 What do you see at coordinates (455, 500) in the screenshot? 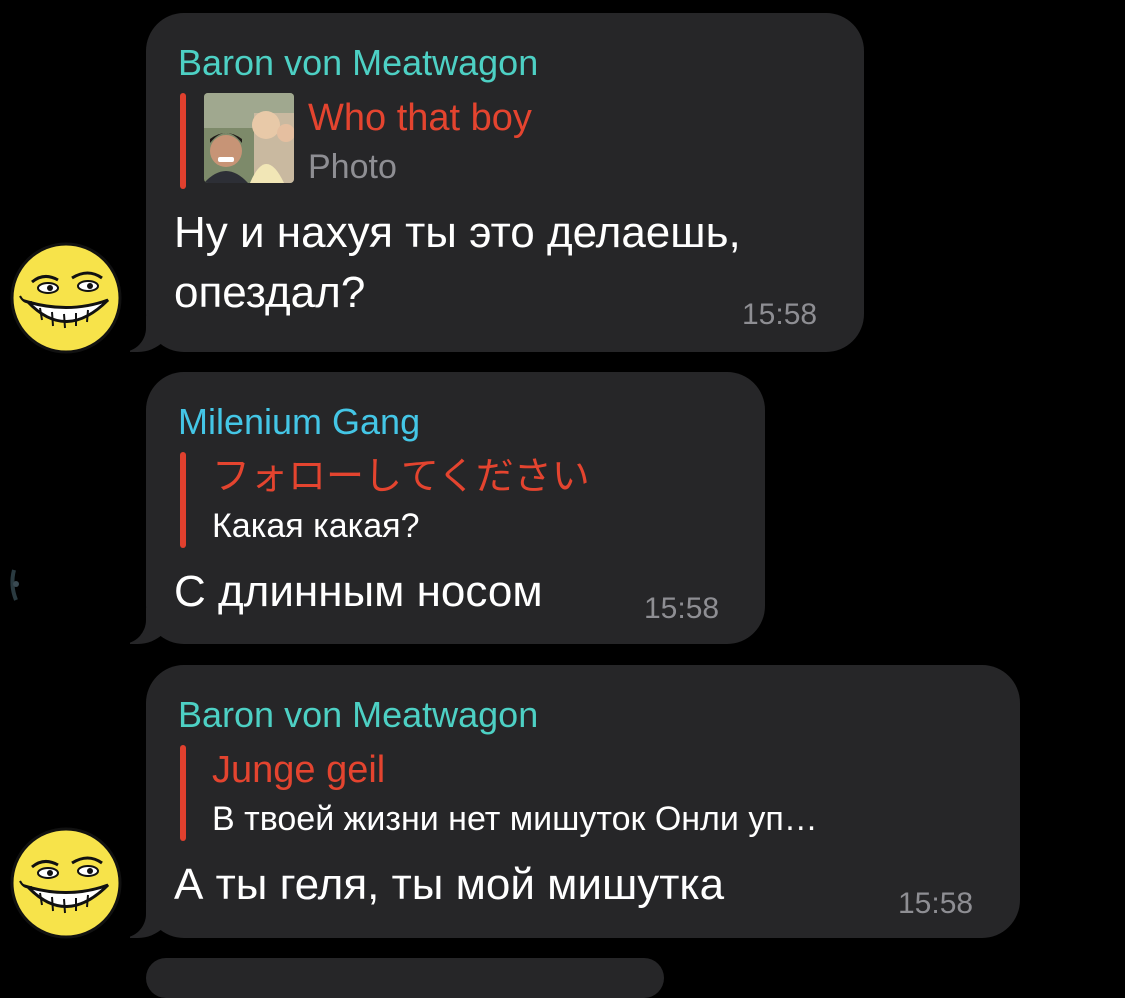
I see `reply-preview: フォローしてください Какая какая?` at bounding box center [455, 500].